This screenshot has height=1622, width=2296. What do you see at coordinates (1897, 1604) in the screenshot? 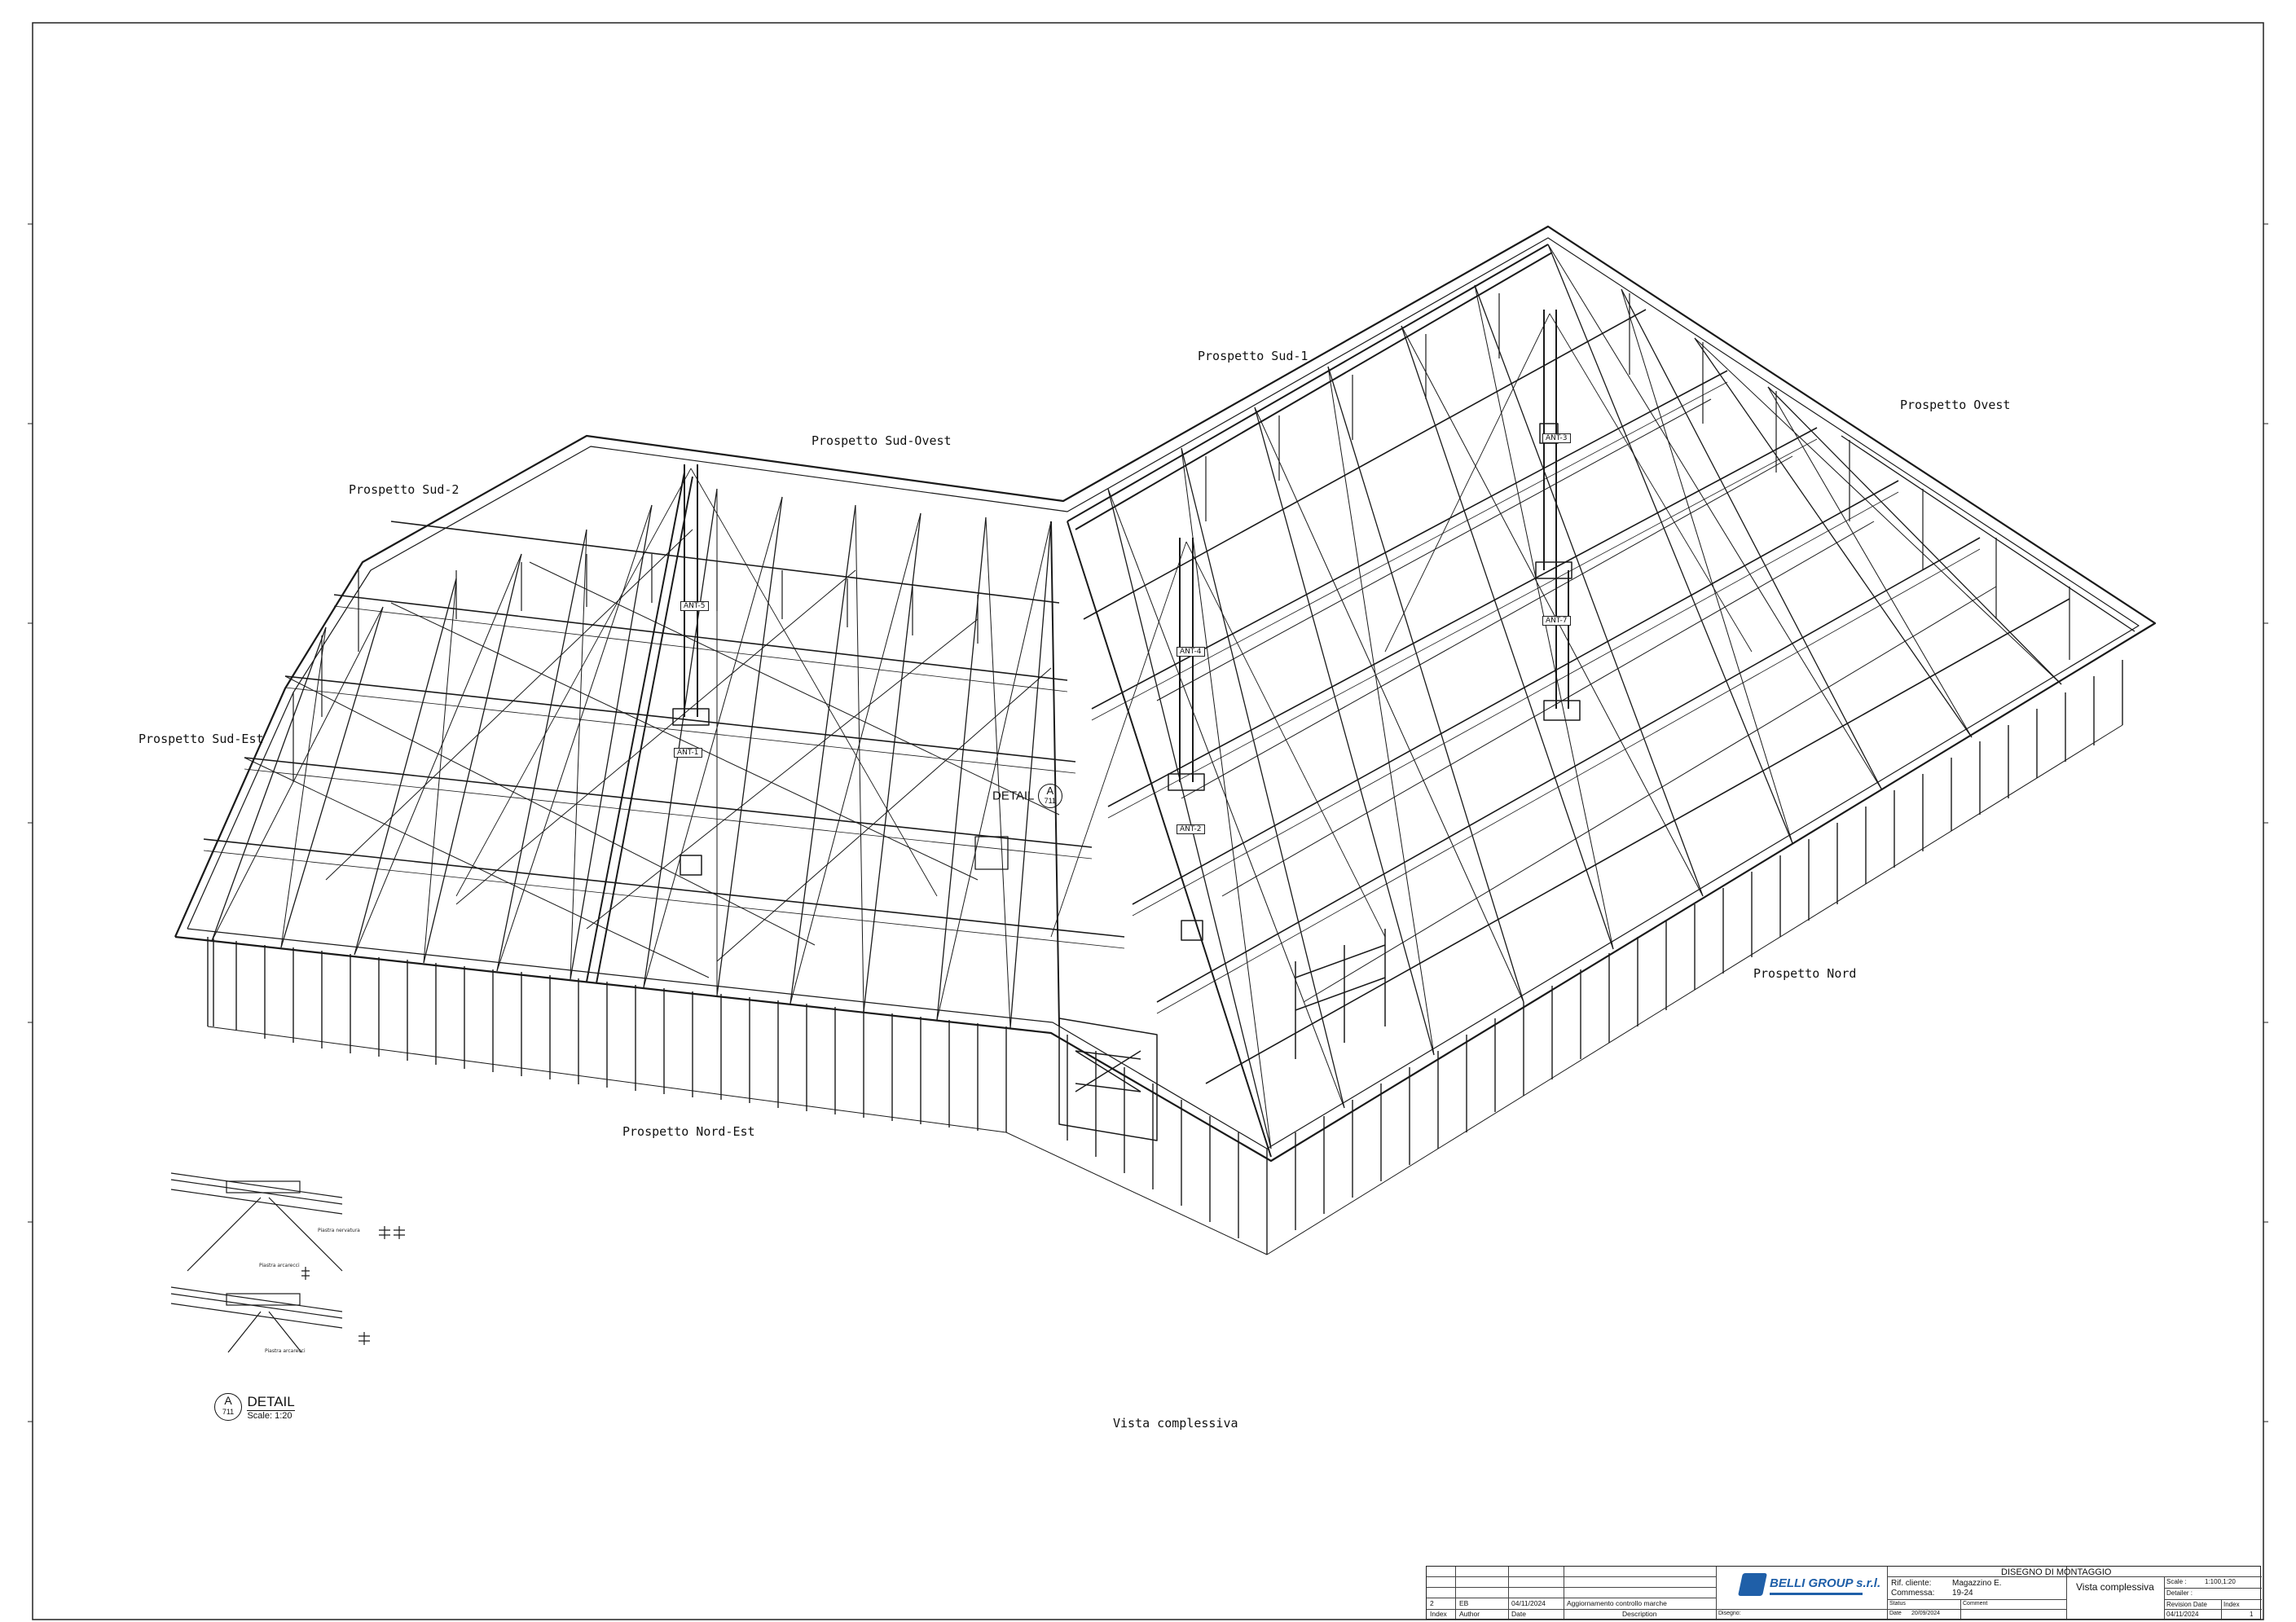
I see `status-label: Status` at bounding box center [1897, 1604].